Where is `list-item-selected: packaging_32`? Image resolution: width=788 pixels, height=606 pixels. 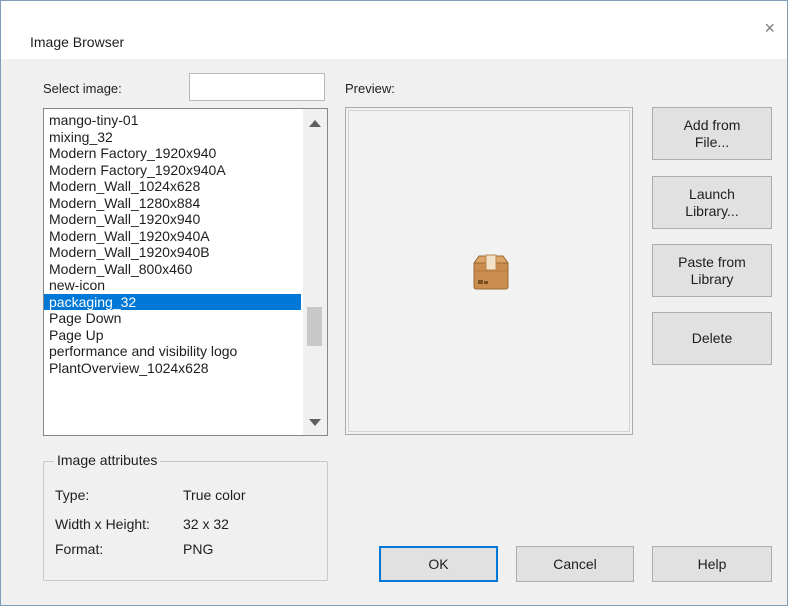
list-item-selected: packaging_32 is located at coordinates (172, 301).